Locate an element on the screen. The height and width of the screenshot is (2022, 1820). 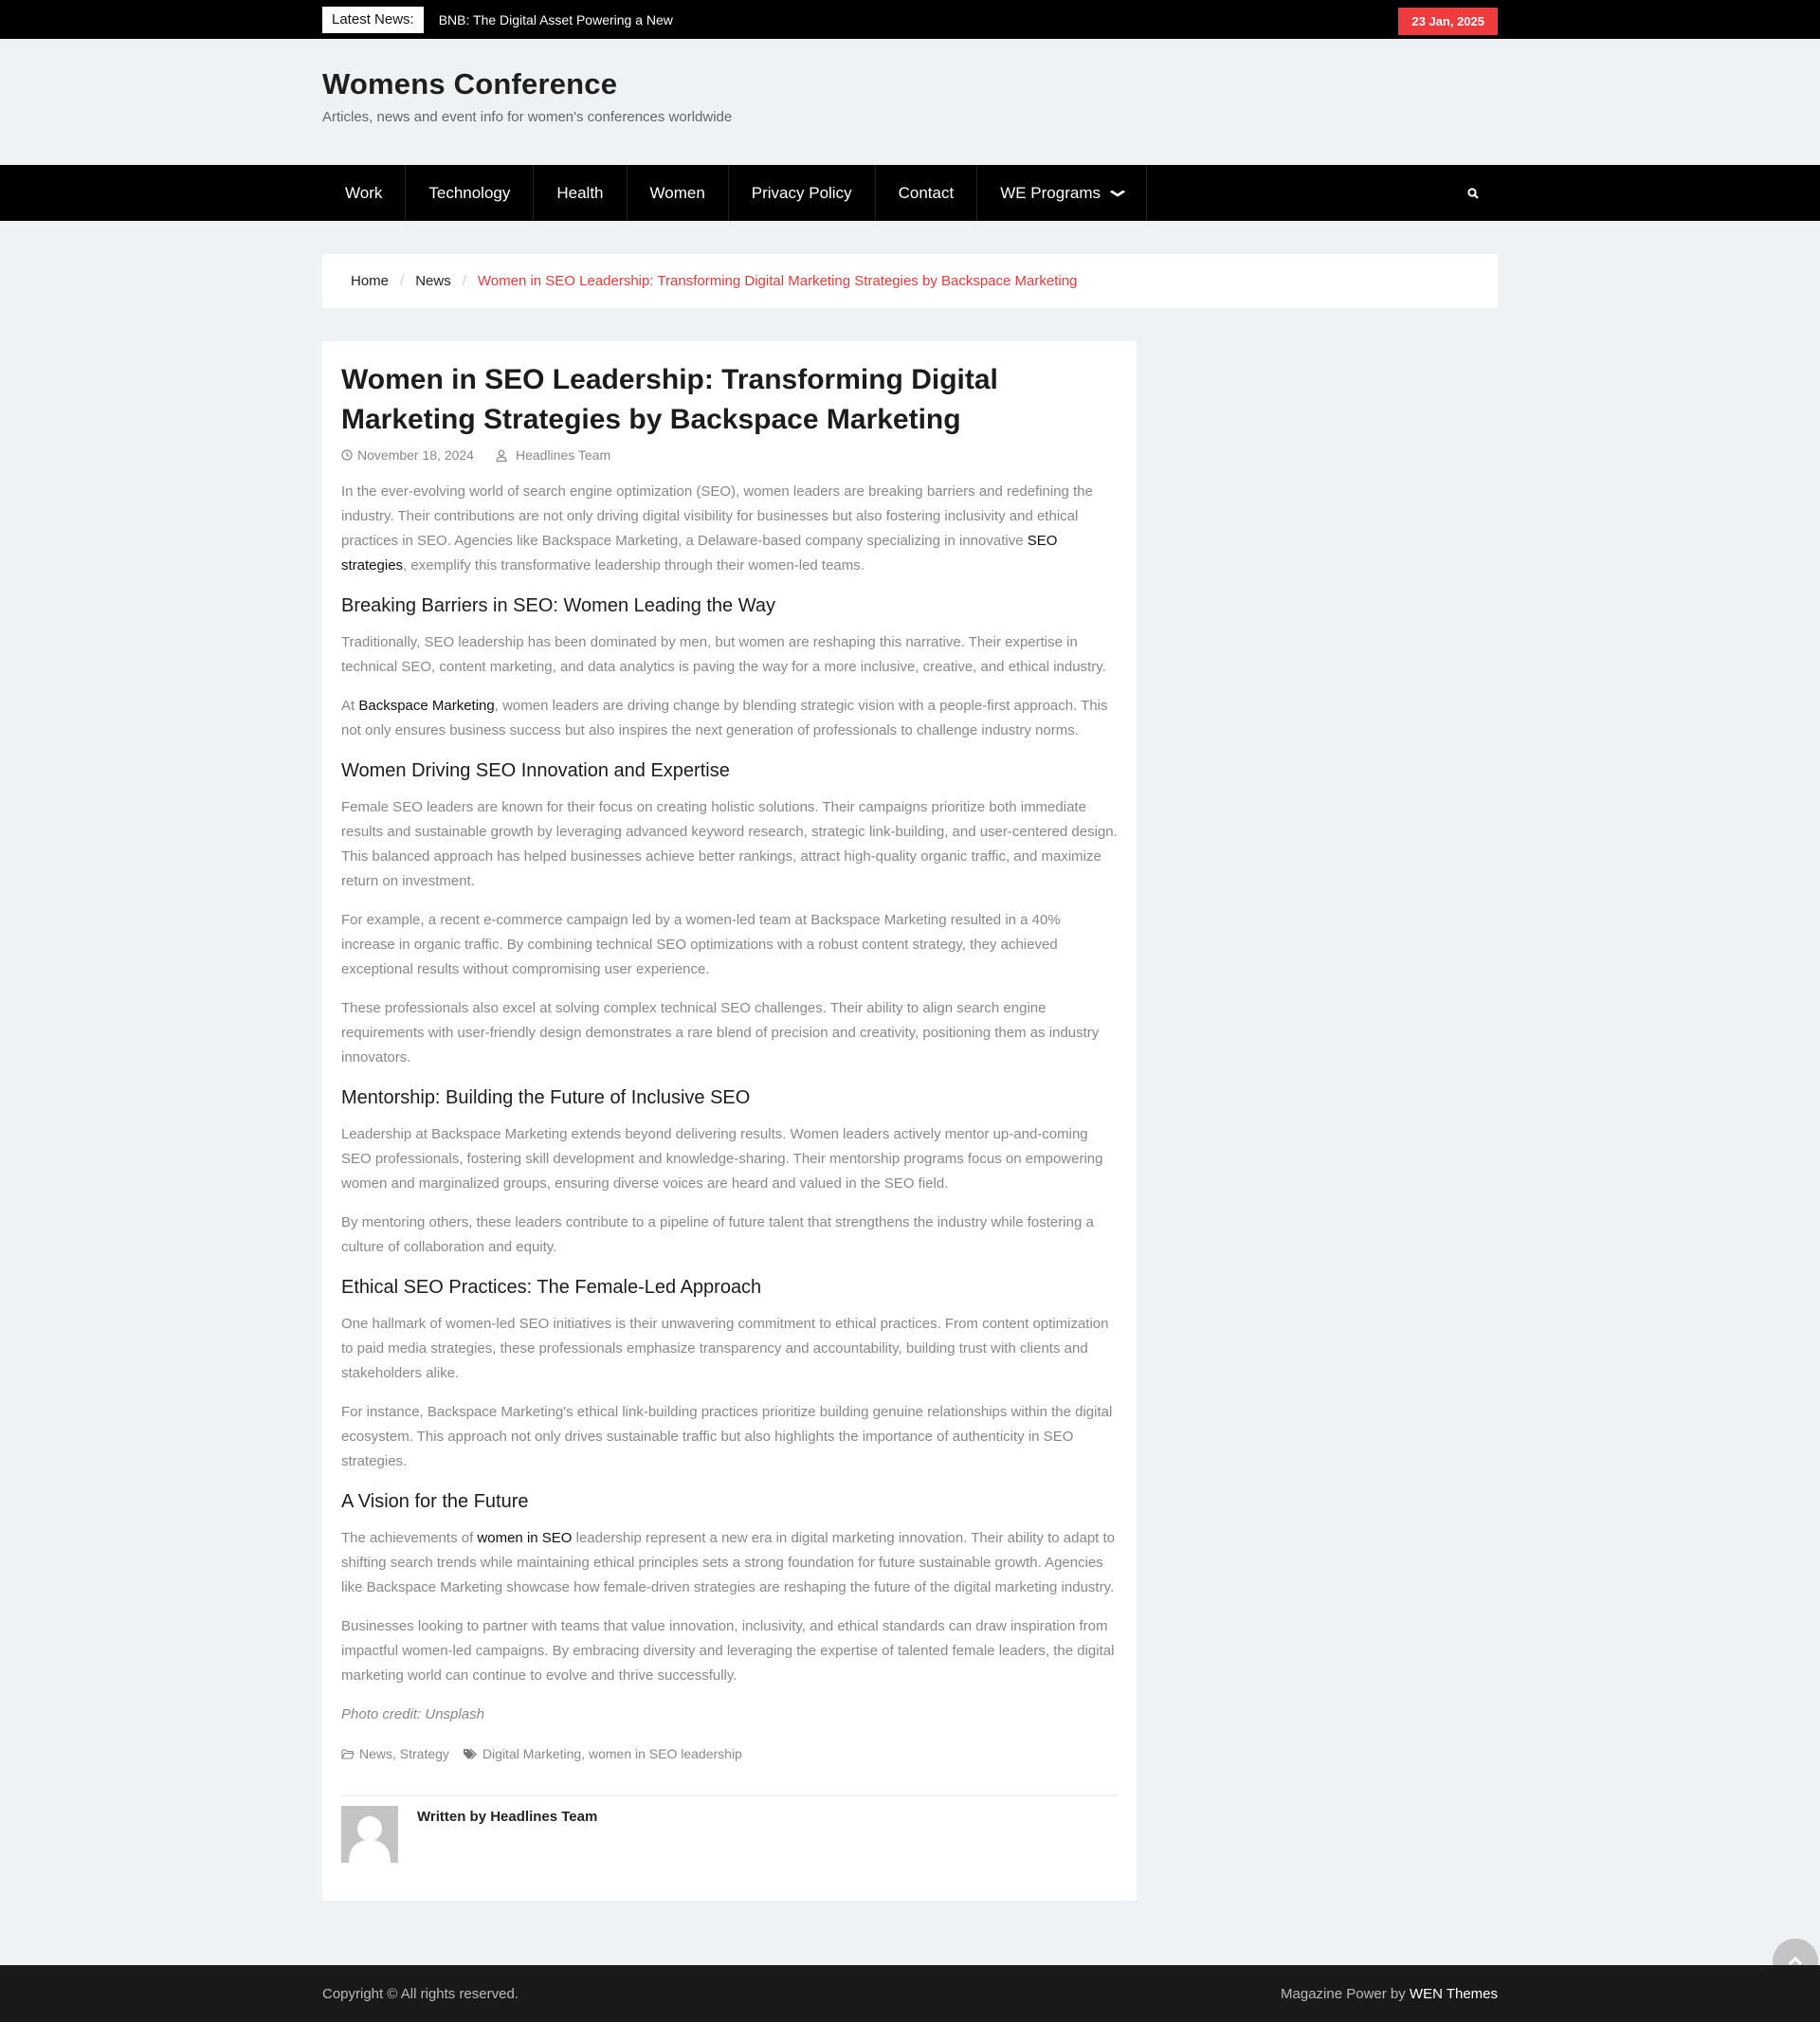
post-author-text: Headlines Team is located at coordinates (563, 455).